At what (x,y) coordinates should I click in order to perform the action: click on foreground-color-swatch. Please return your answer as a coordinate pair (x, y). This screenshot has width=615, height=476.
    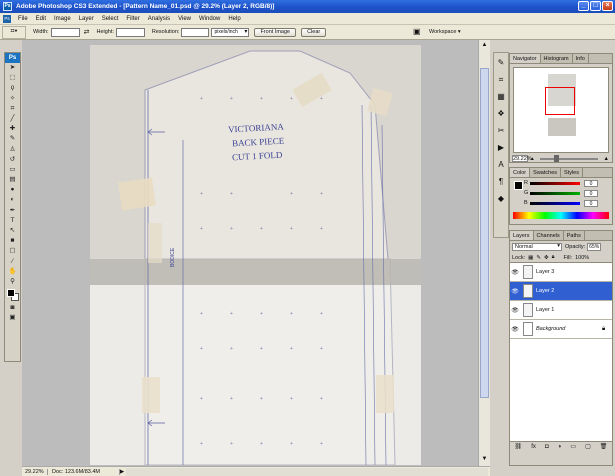
    Looking at the image, I should click on (11, 293).